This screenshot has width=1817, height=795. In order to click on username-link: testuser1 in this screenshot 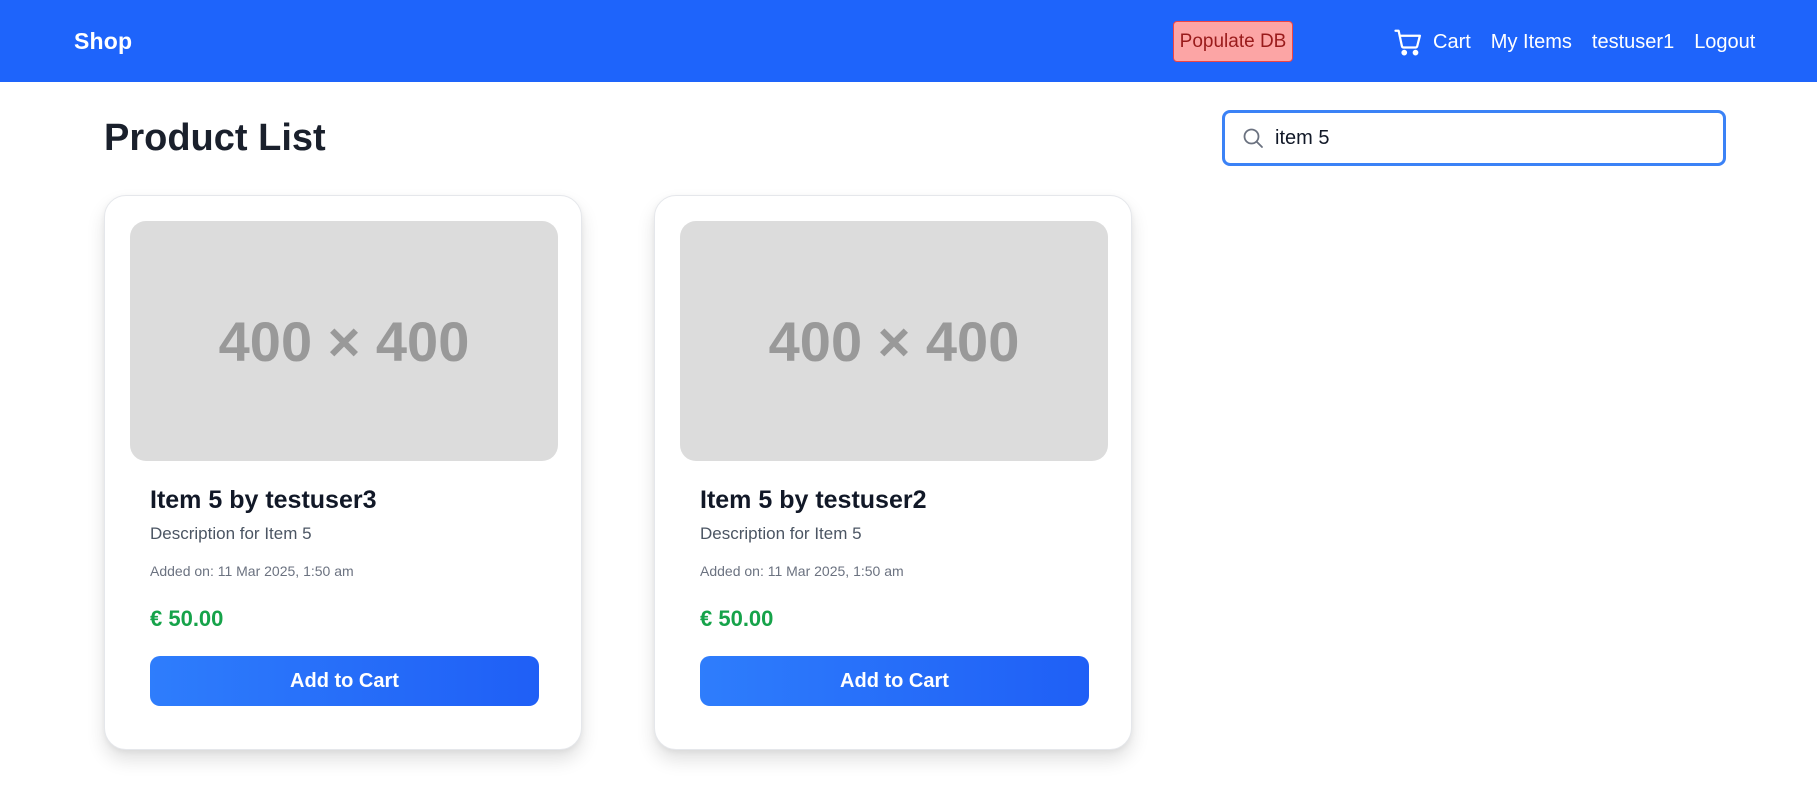, I will do `click(1633, 42)`.